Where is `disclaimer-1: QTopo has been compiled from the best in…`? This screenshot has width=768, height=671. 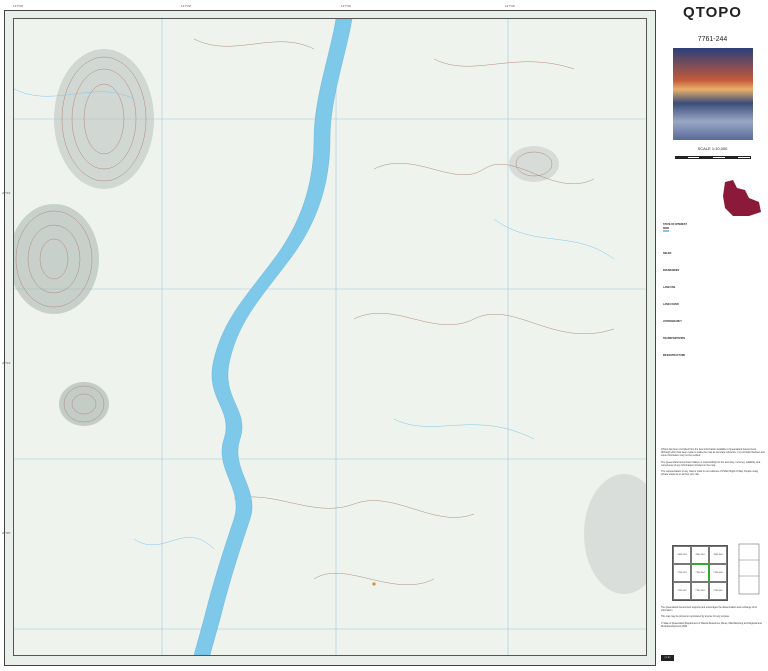 disclaimer-1: QTopo has been compiled from the best in… is located at coordinates (713, 453).